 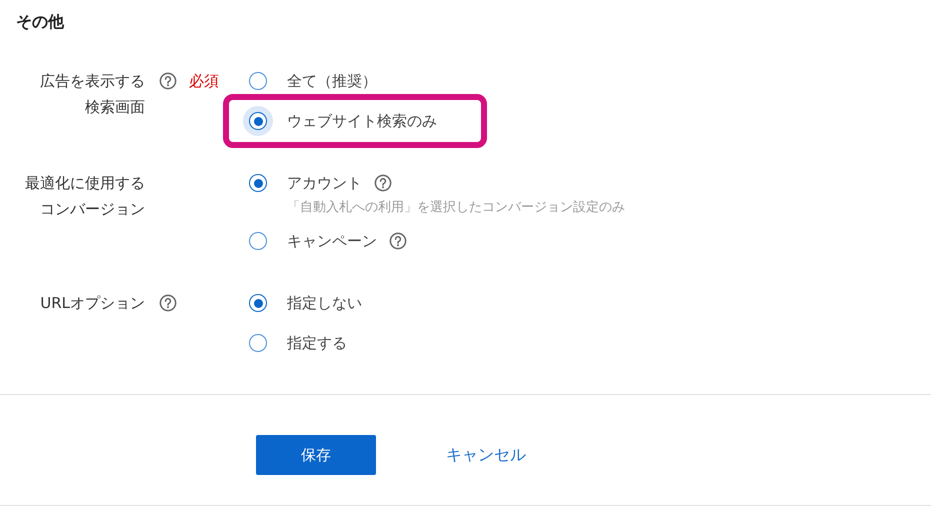 I want to click on option-label: 全て（推奨）, so click(x=332, y=81).